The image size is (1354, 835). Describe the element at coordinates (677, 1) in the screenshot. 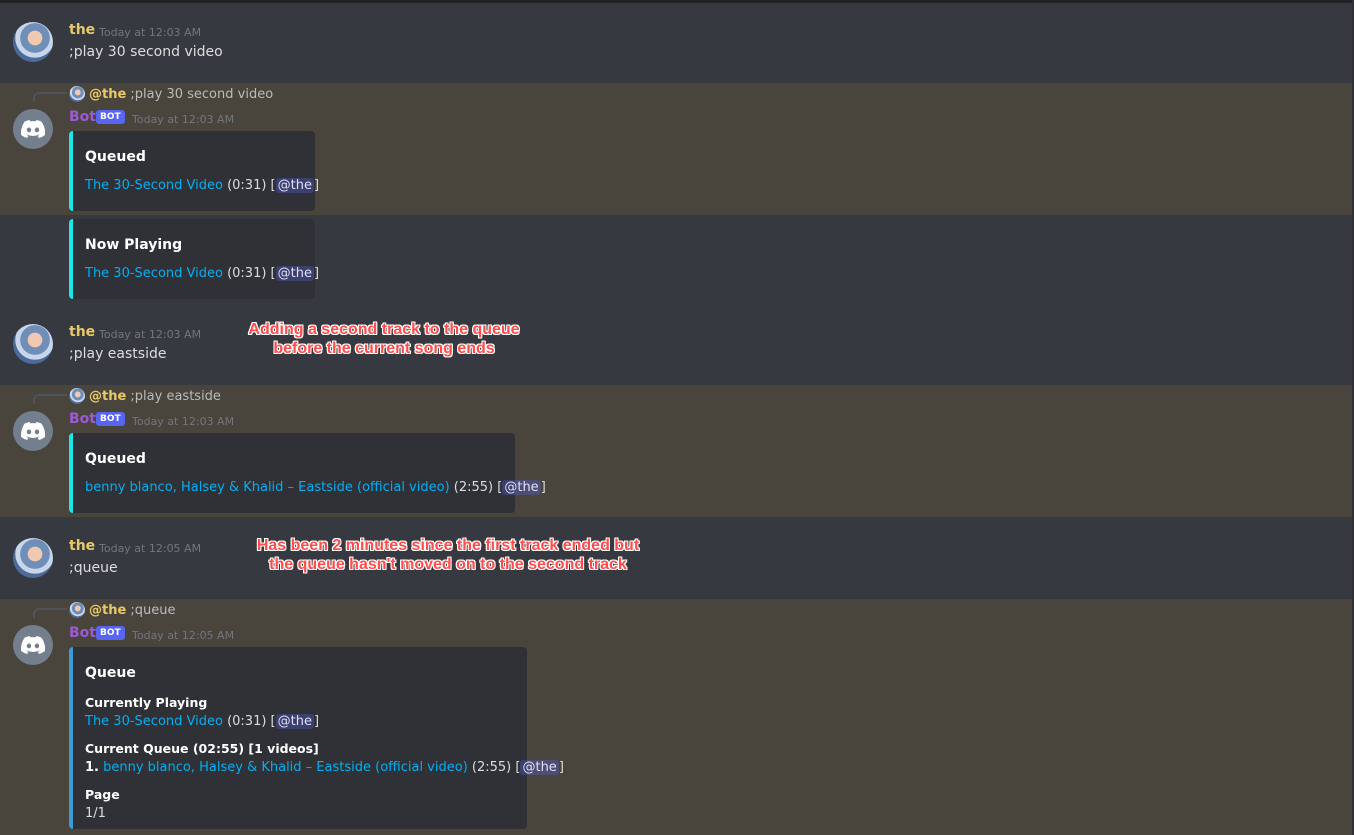

I see `top-border` at that location.